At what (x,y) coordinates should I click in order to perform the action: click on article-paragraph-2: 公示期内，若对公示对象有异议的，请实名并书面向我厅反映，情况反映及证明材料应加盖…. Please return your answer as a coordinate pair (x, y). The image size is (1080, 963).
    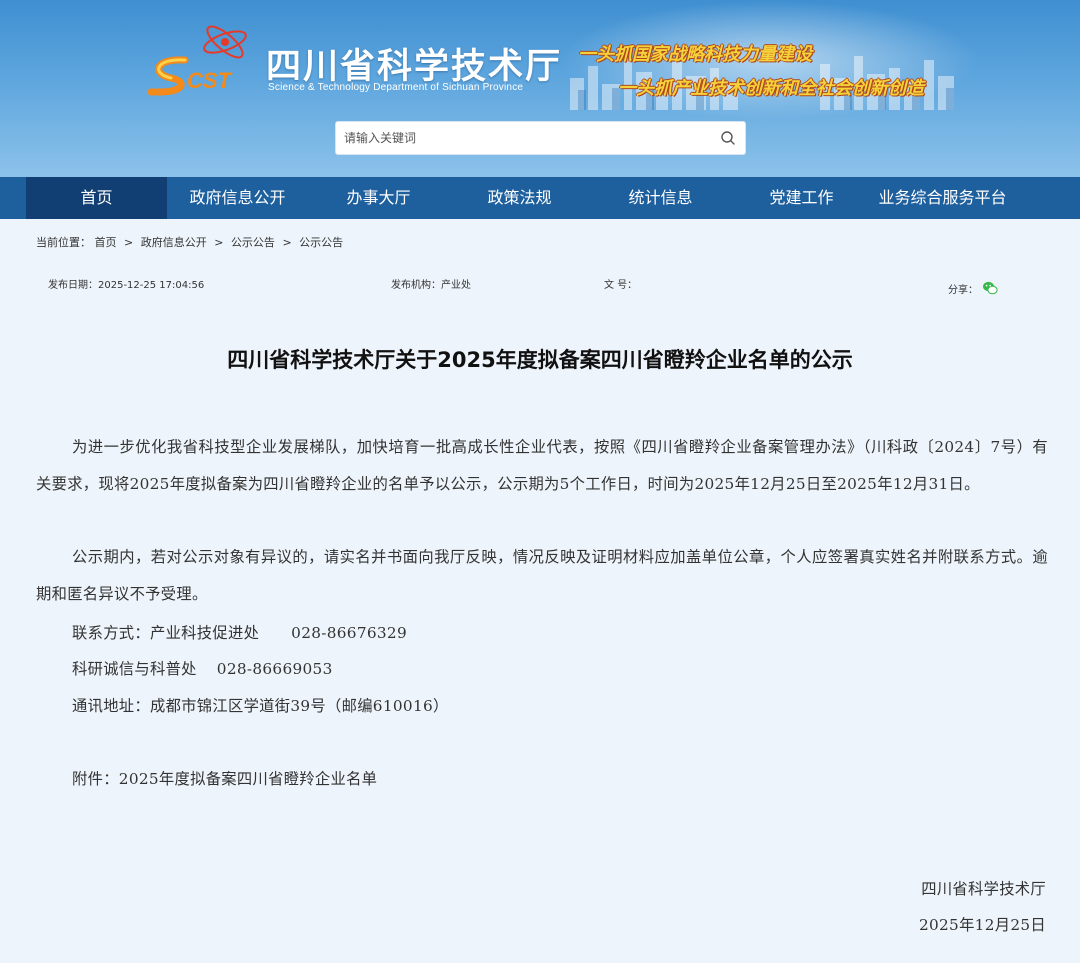
    Looking at the image, I should click on (542, 575).